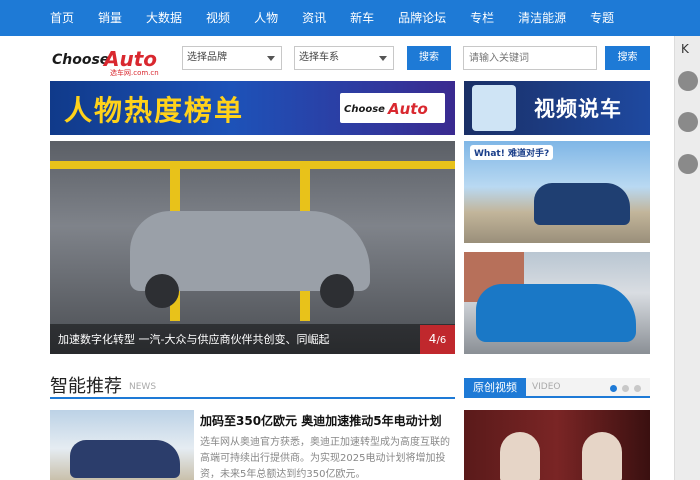 The image size is (700, 480). I want to click on hero-caption-bar: 加速数字化转型 一汽-大众与供应商伙伴共创变、同崛起, so click(252, 339).